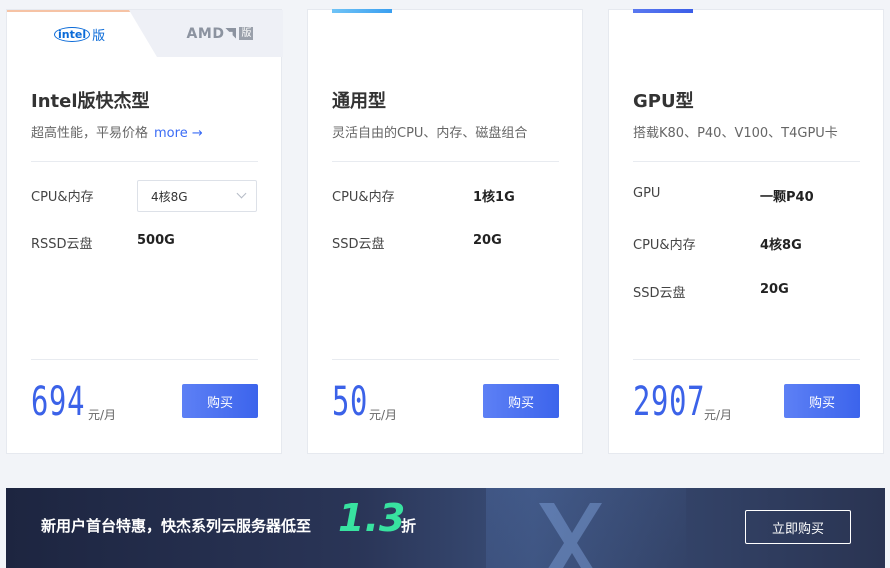 The width and height of the screenshot is (890, 568). What do you see at coordinates (350, 402) in the screenshot?
I see `price: 50` at bounding box center [350, 402].